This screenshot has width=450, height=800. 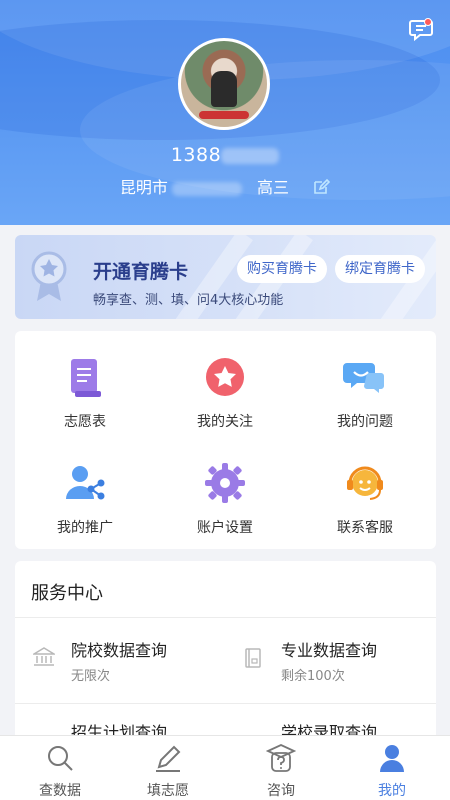 I want to click on grid-item-my-questions: 我的问题, so click(x=365, y=393).